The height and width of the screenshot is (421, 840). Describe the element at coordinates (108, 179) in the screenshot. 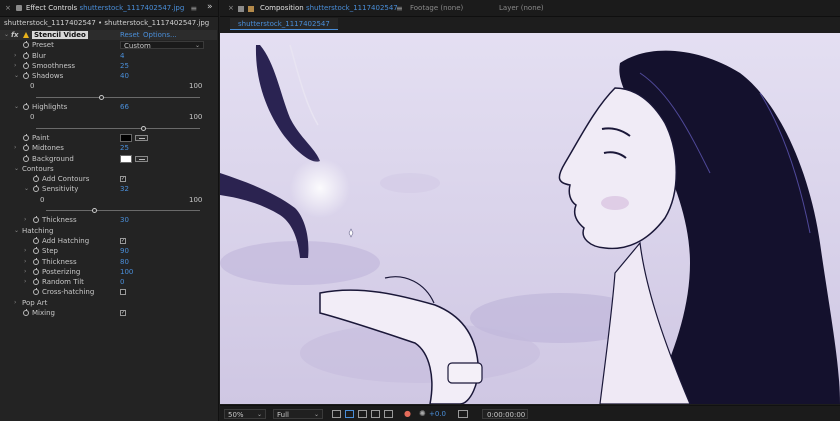

I see `add-contours-row: Add Contours ✓` at that location.